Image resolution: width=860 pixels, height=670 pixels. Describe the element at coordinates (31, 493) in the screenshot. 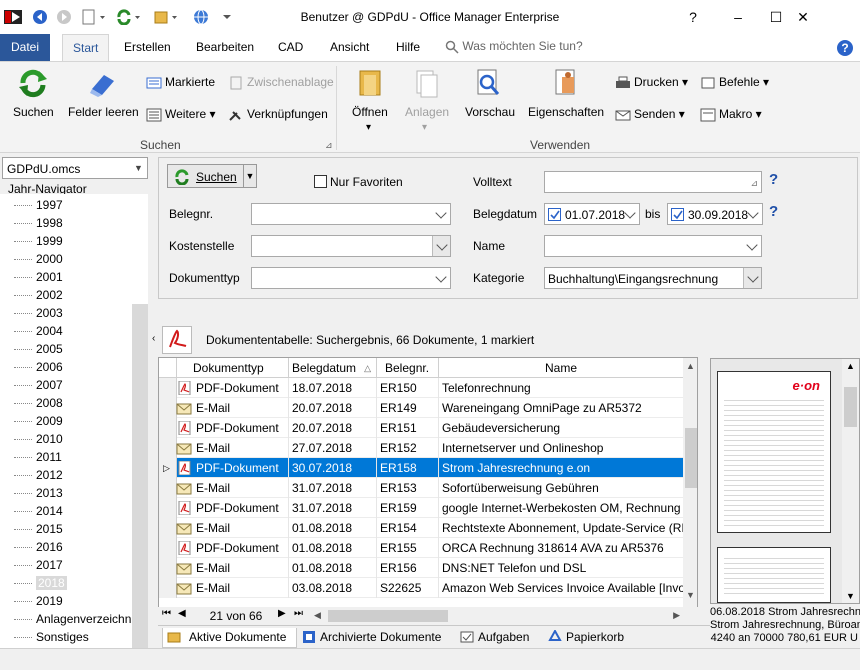

I see `tree-item: 2013` at that location.